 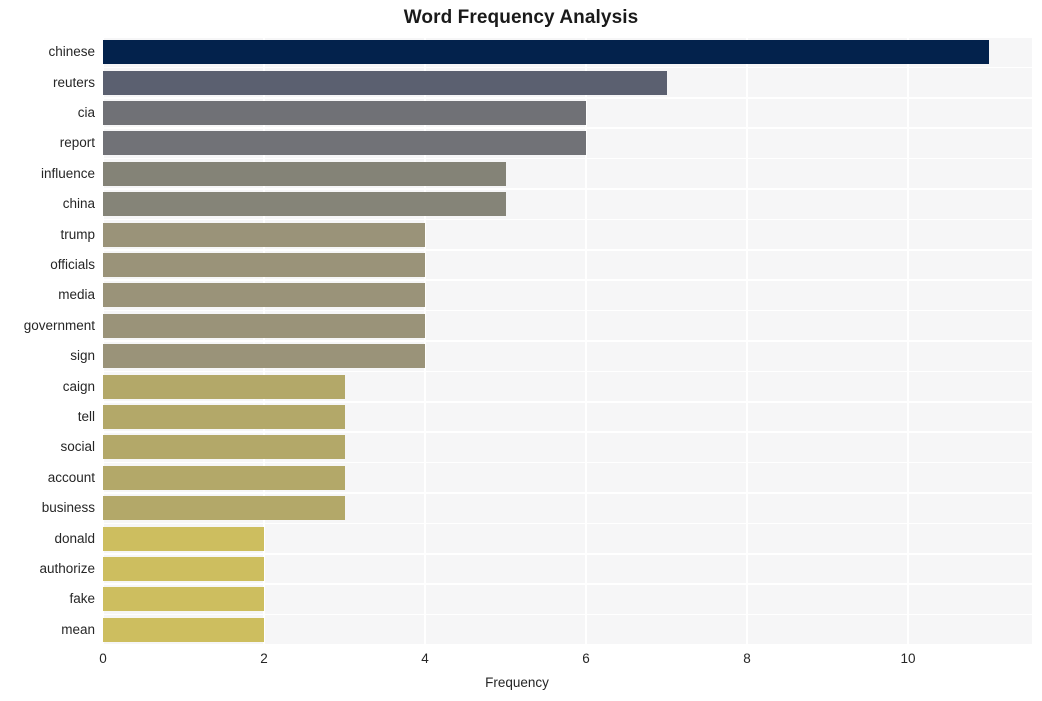 What do you see at coordinates (224, 477) in the screenshot?
I see `bar-account` at bounding box center [224, 477].